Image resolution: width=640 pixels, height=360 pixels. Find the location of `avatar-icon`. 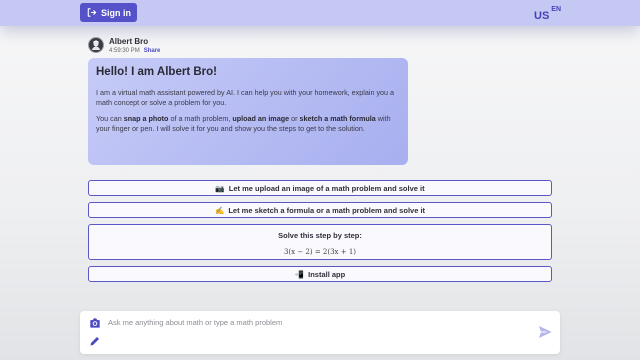

avatar-icon is located at coordinates (96, 45).